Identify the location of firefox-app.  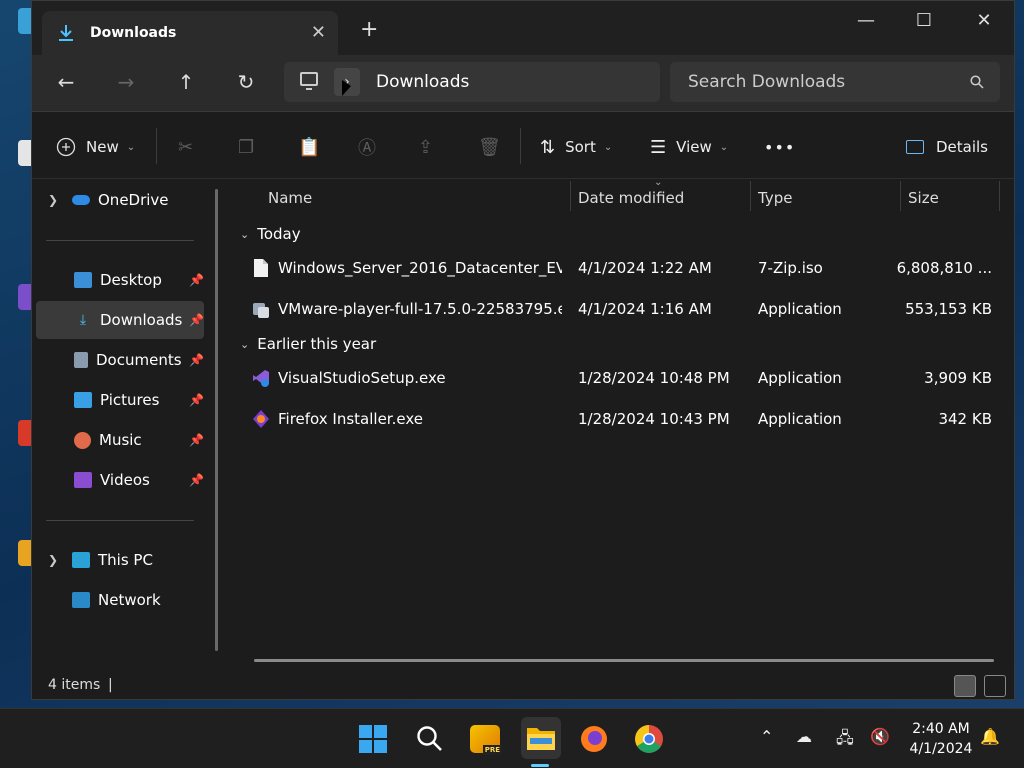
(594, 739).